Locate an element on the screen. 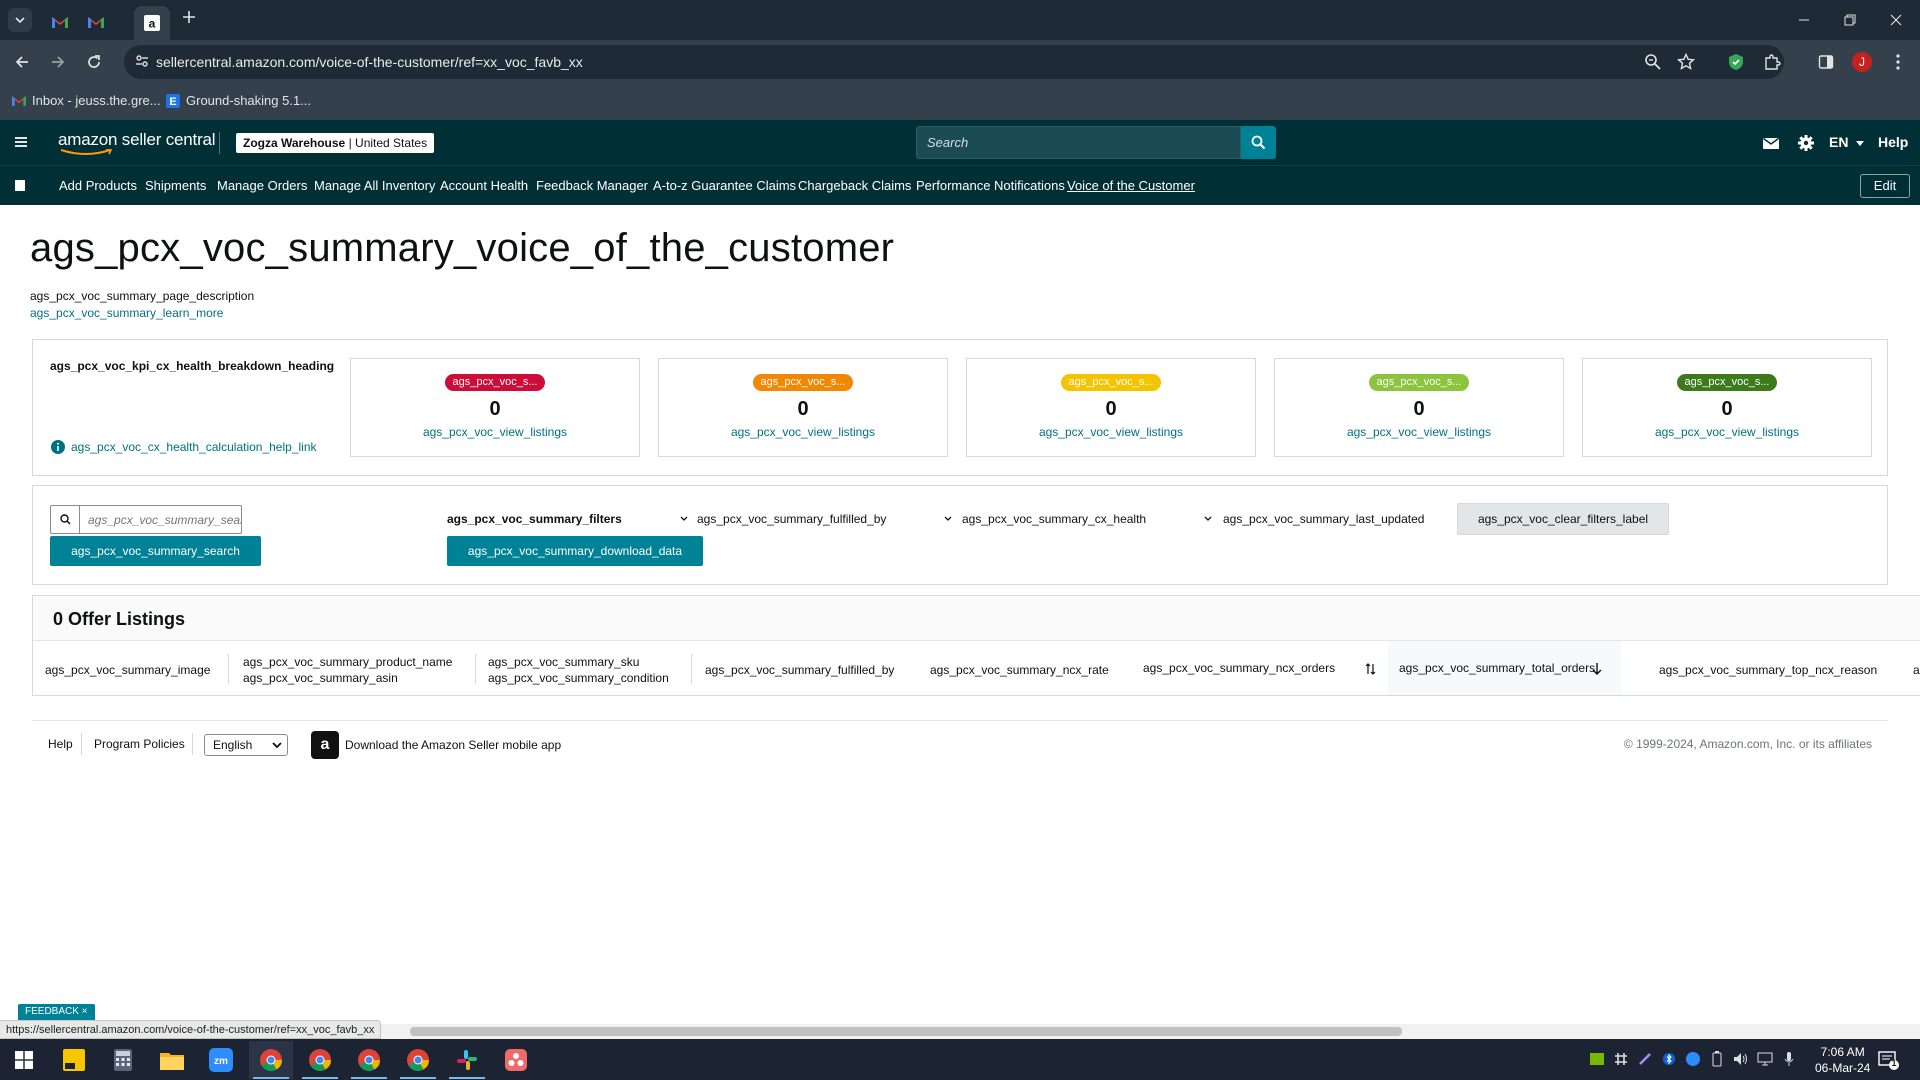 The width and height of the screenshot is (1920, 1080). nav-add-products: Add Products is located at coordinates (98, 185).